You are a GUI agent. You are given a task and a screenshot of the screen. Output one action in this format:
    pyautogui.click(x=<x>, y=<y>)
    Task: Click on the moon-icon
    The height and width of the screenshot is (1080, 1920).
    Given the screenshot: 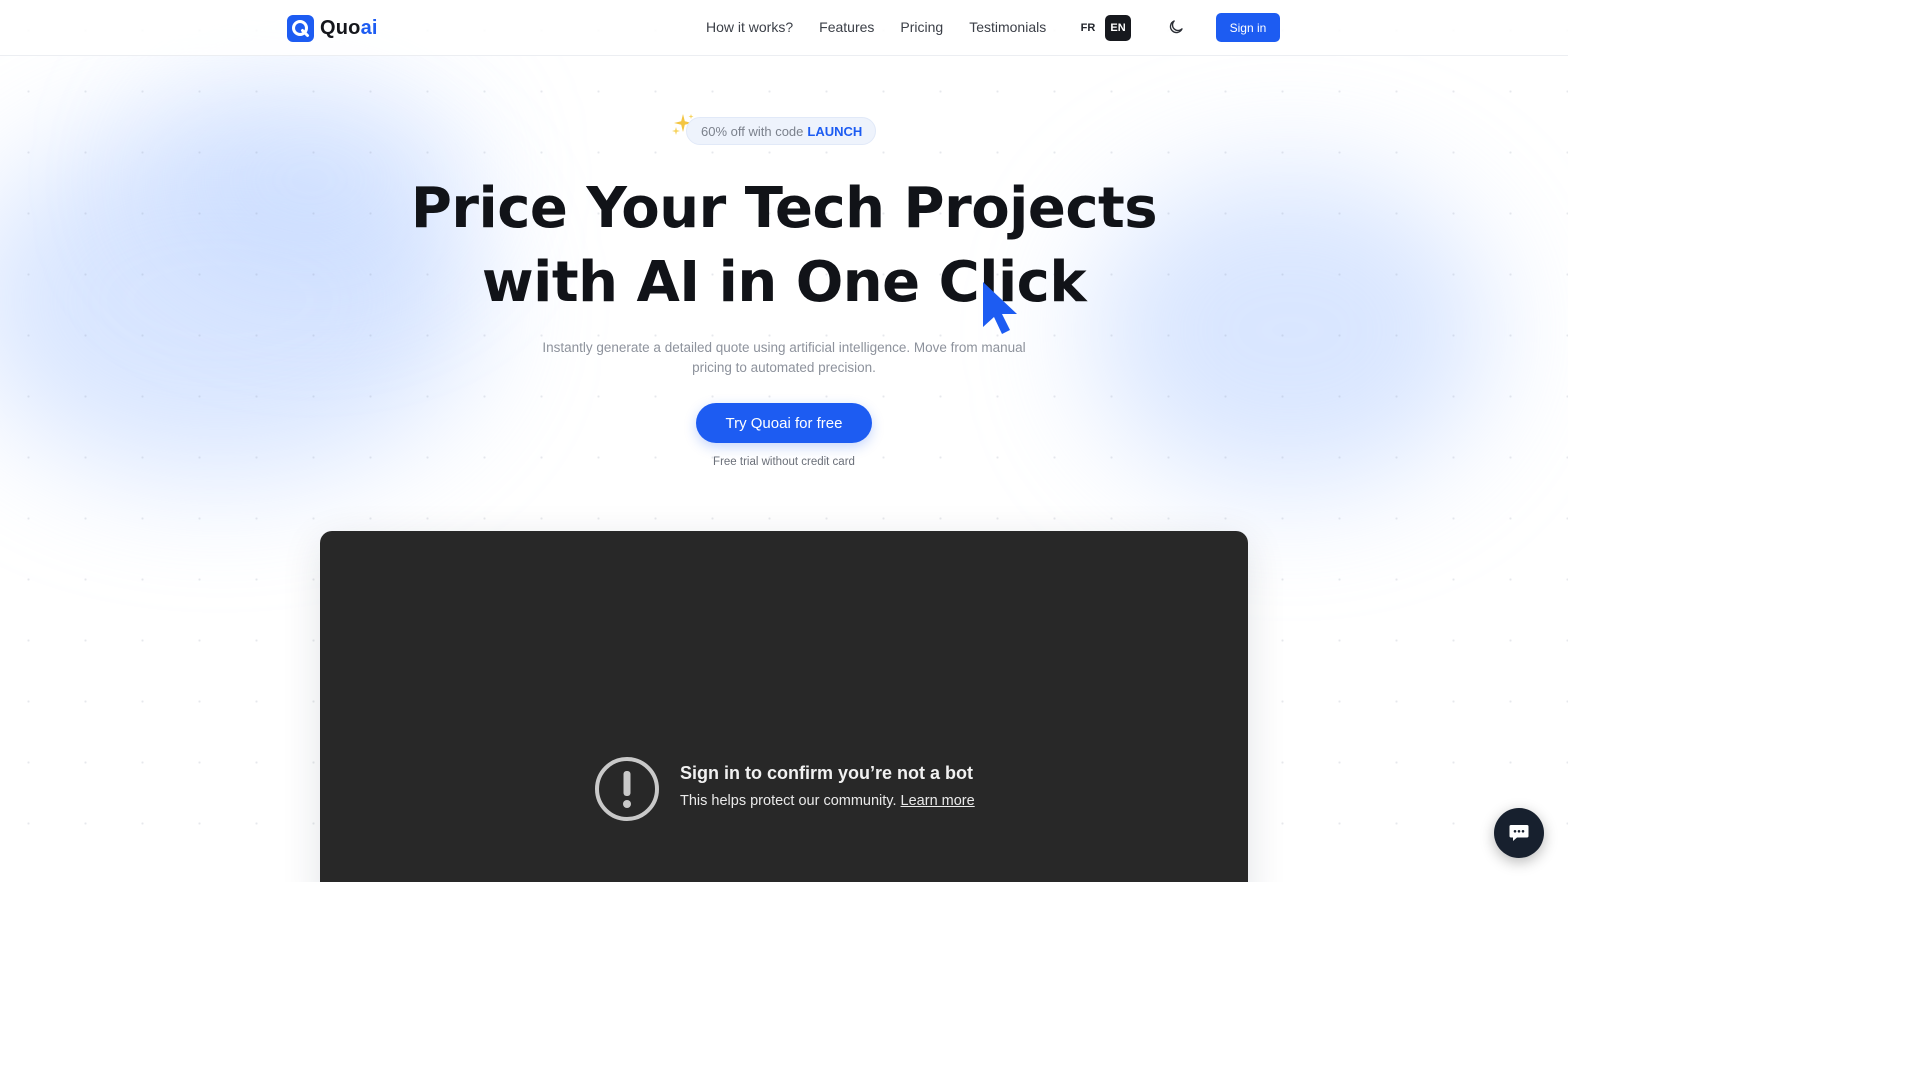 What is the action you would take?
    pyautogui.click(x=1176, y=27)
    